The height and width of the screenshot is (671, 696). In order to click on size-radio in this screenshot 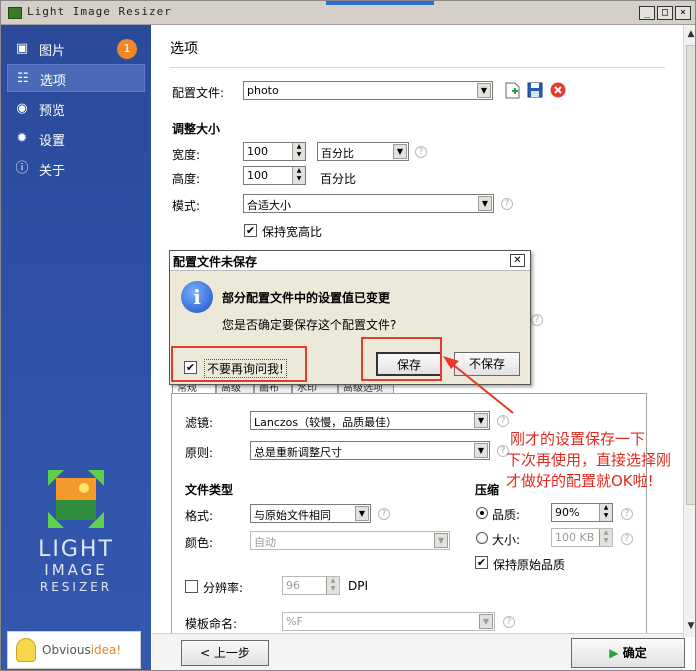, I will do `click(482, 538)`.